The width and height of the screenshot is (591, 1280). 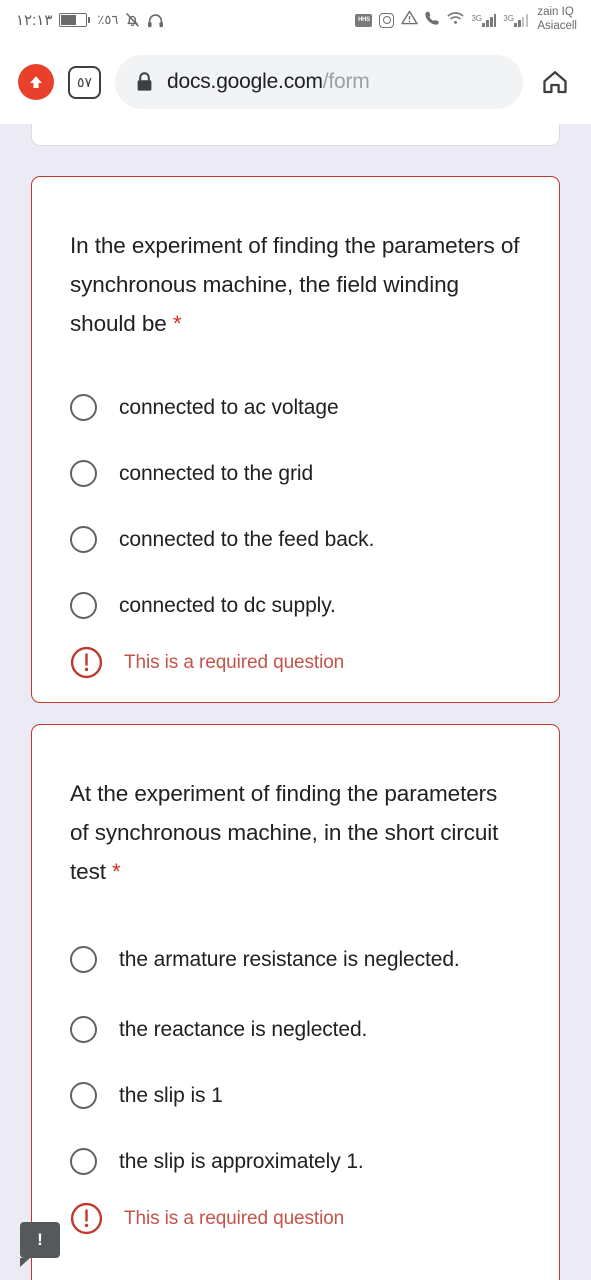 I want to click on wifi-icon, so click(x=455, y=20).